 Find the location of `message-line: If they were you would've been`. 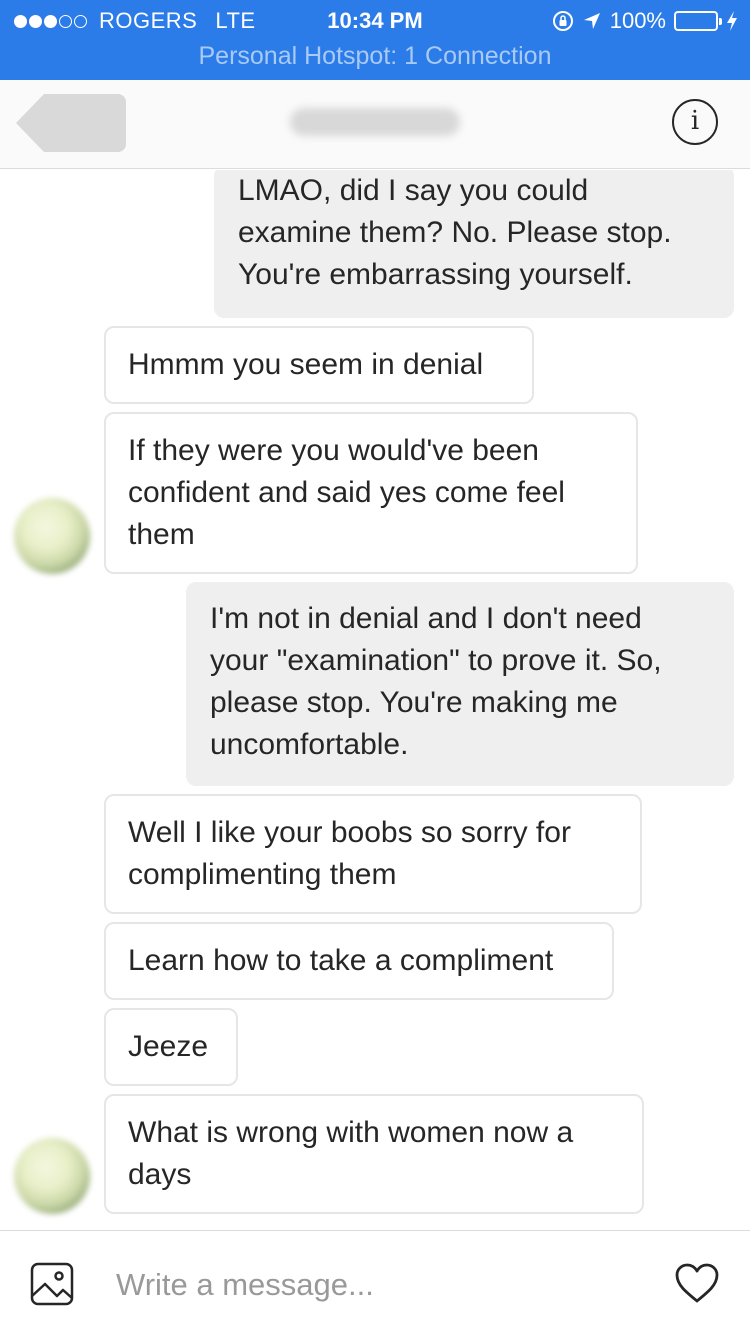

message-line: If they were you would've been is located at coordinates (333, 450).